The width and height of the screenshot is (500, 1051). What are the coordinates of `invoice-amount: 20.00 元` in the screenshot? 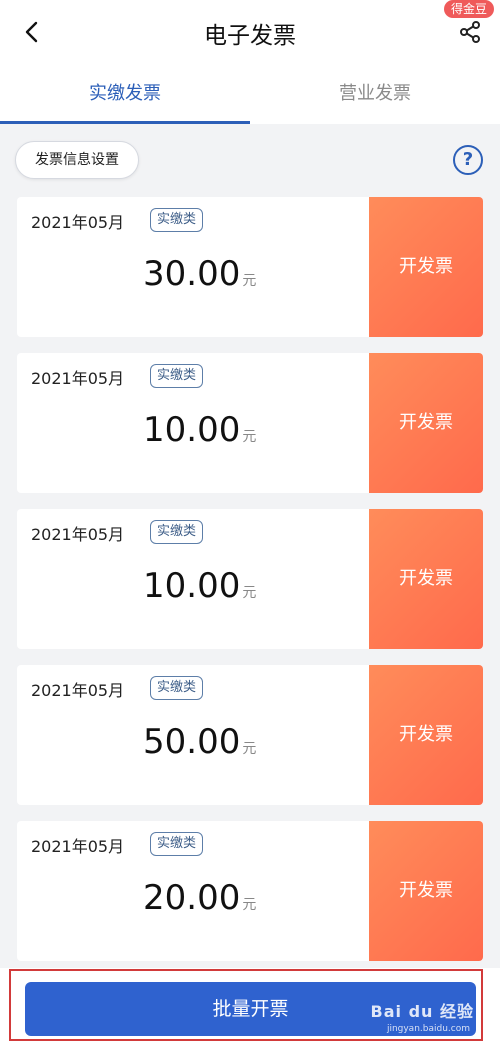 It's located at (199, 898).